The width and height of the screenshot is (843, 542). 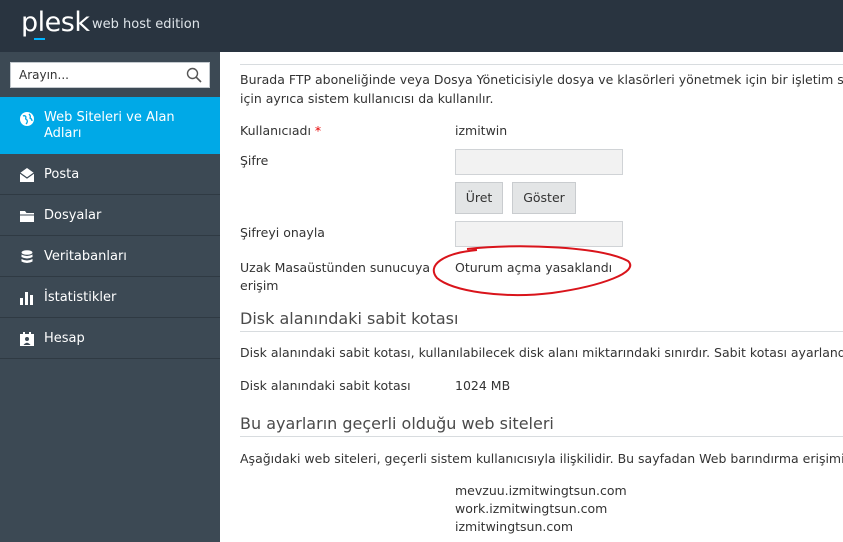 What do you see at coordinates (27, 216) in the screenshot?
I see `folder-icon` at bounding box center [27, 216].